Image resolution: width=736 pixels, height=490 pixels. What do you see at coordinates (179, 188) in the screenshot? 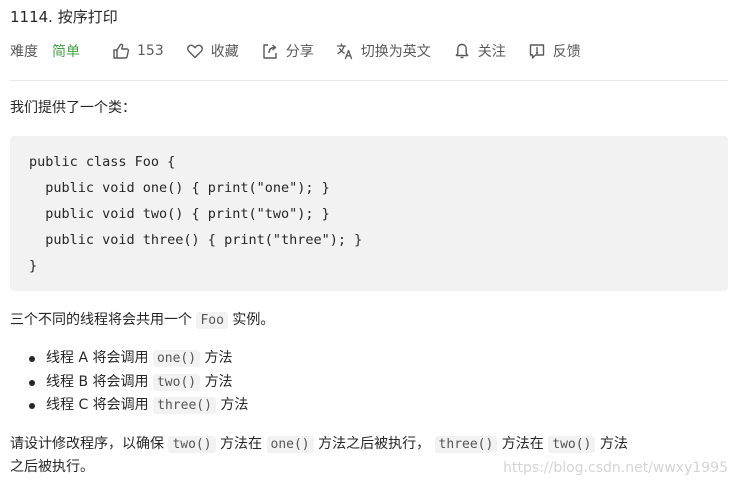
I see `code-line: public void one() { print("one"); }` at bounding box center [179, 188].